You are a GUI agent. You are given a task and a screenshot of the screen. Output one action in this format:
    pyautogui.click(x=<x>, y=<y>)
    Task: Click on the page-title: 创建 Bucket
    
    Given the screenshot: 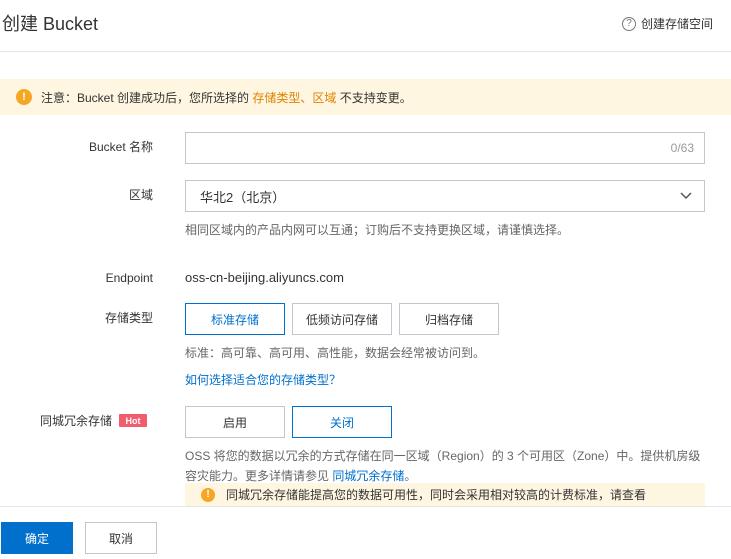 What is the action you would take?
    pyautogui.click(x=50, y=24)
    